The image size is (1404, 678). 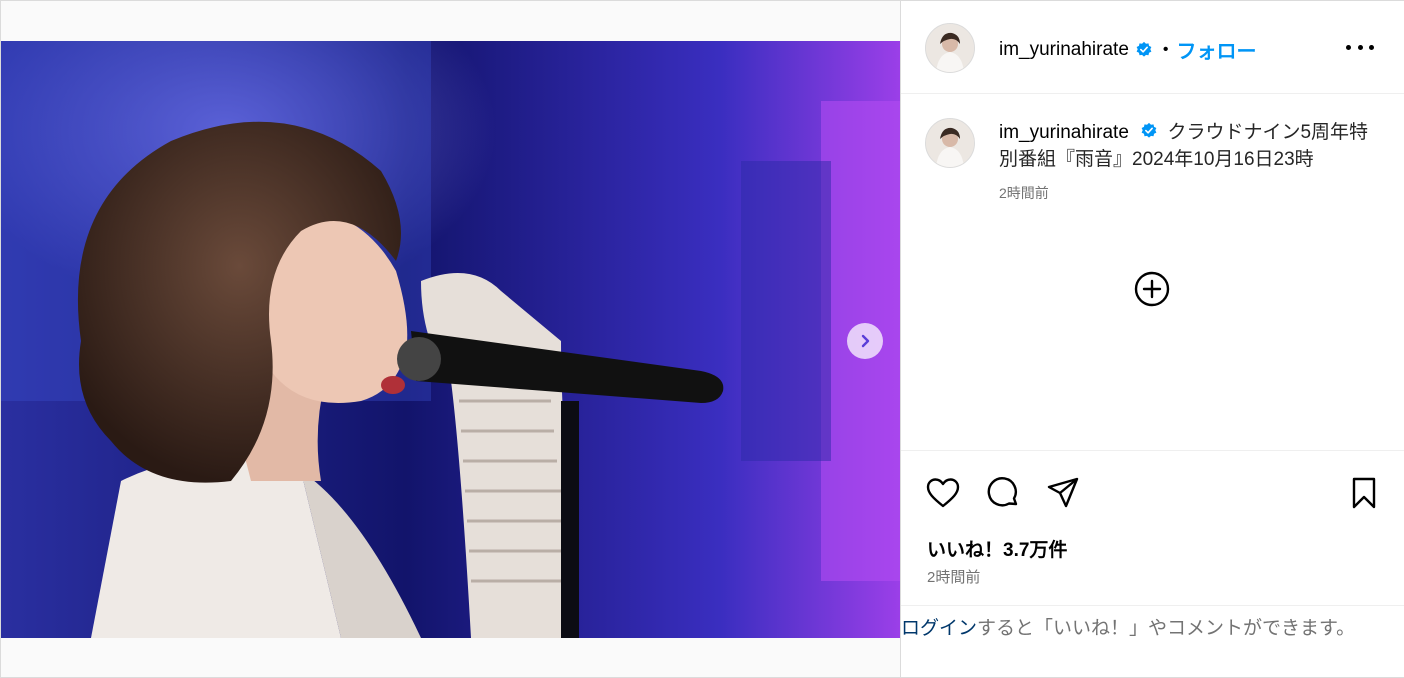 I want to click on comment-button, so click(x=1003, y=493).